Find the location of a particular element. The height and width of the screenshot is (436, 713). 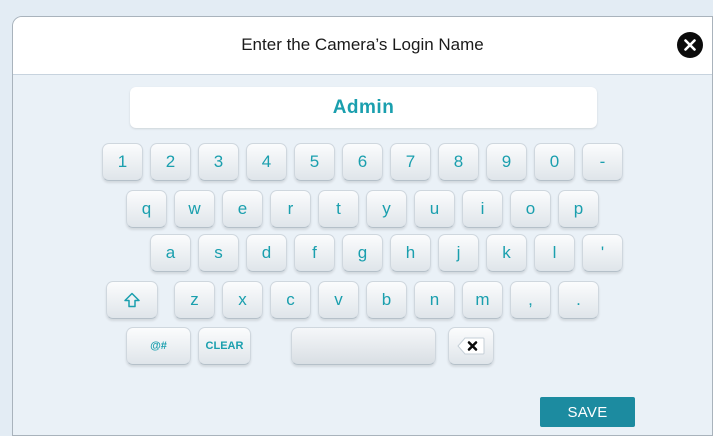

key-w: w is located at coordinates (194, 209).